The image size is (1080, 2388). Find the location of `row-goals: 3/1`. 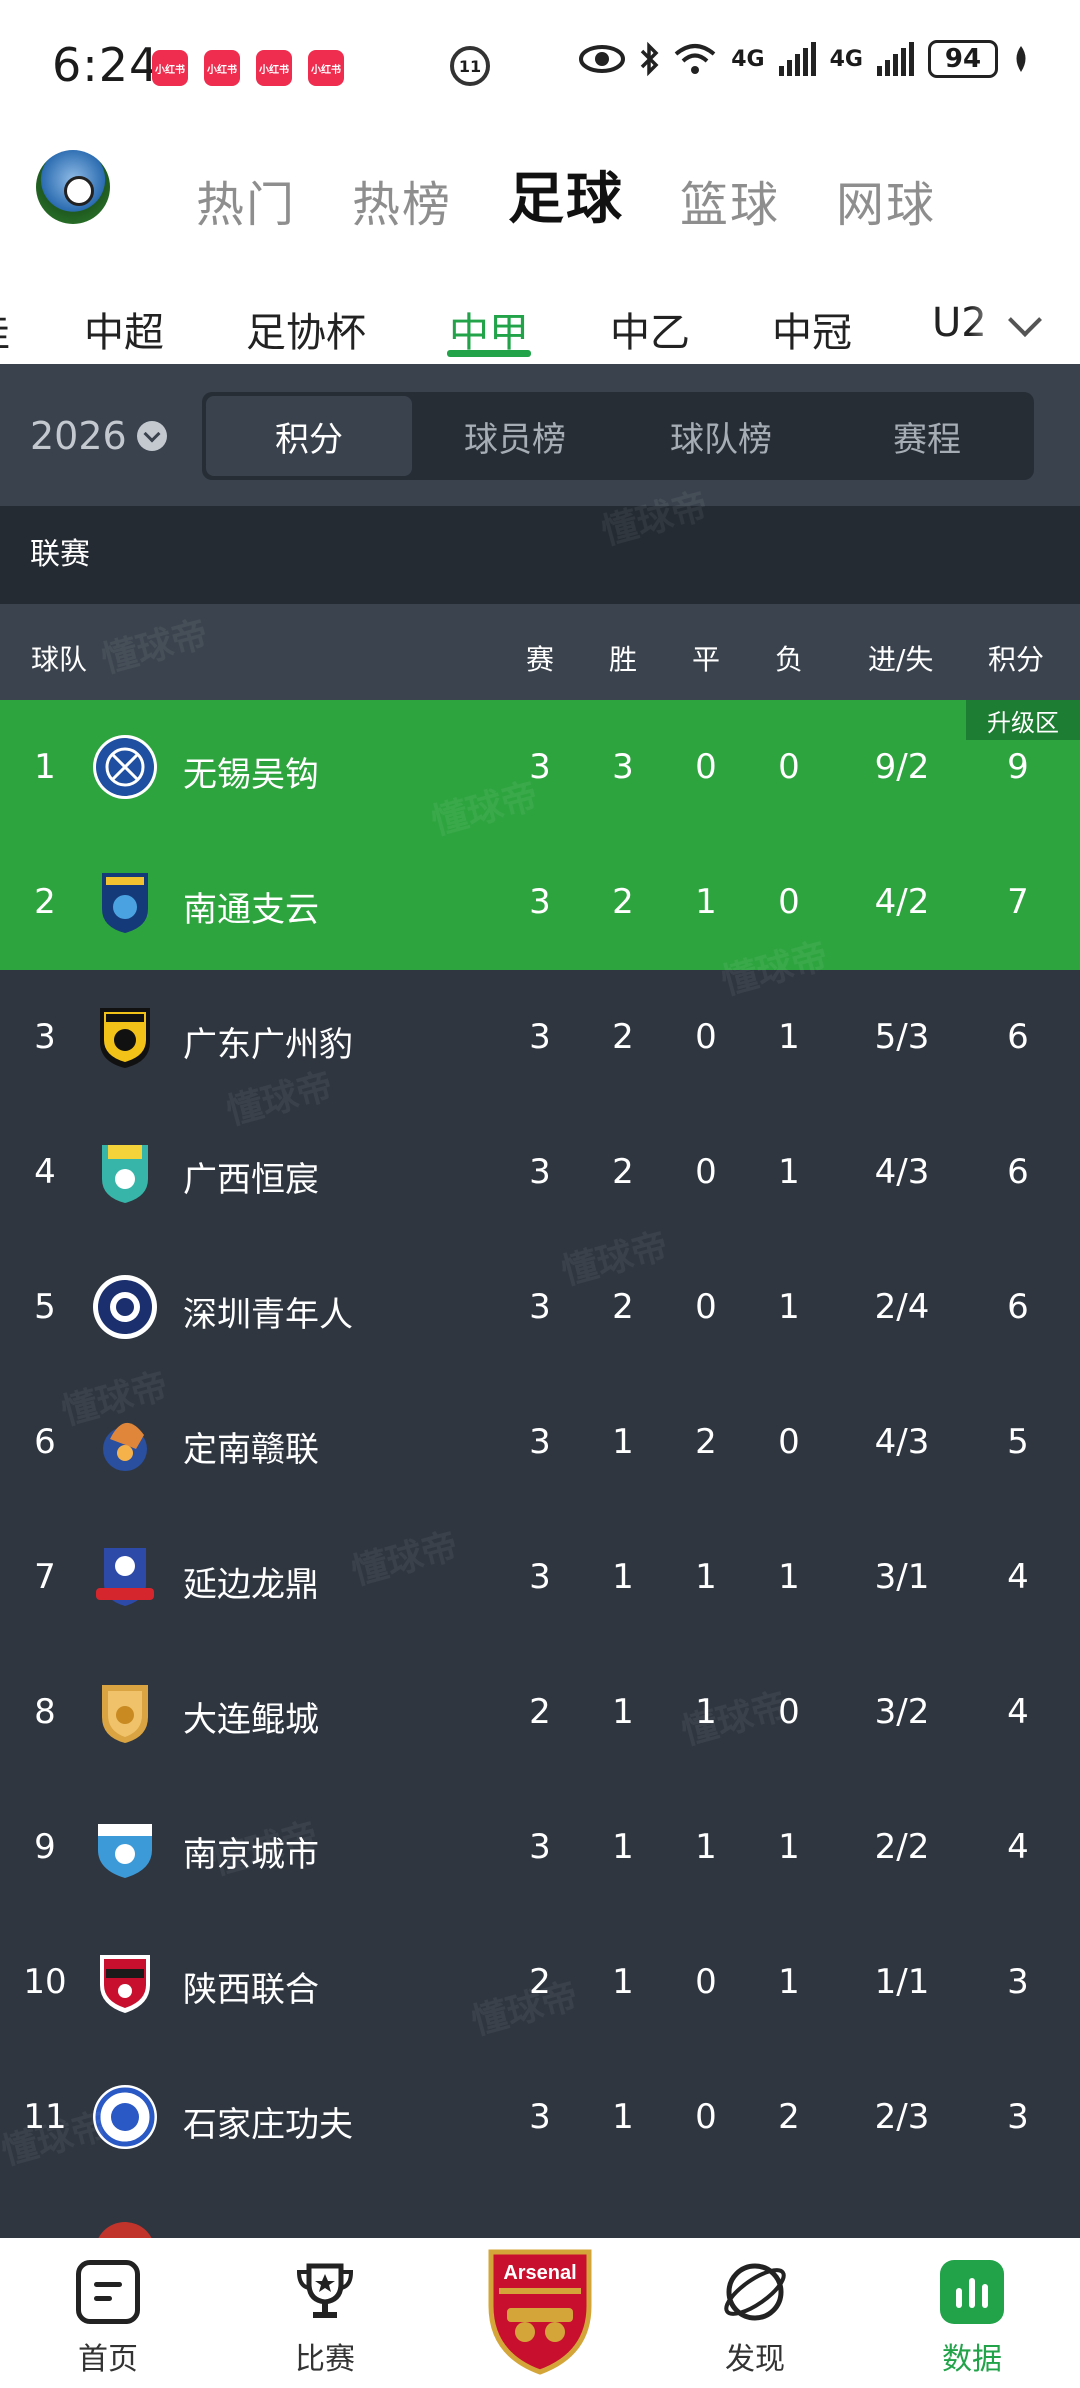

row-goals: 3/1 is located at coordinates (902, 1577).